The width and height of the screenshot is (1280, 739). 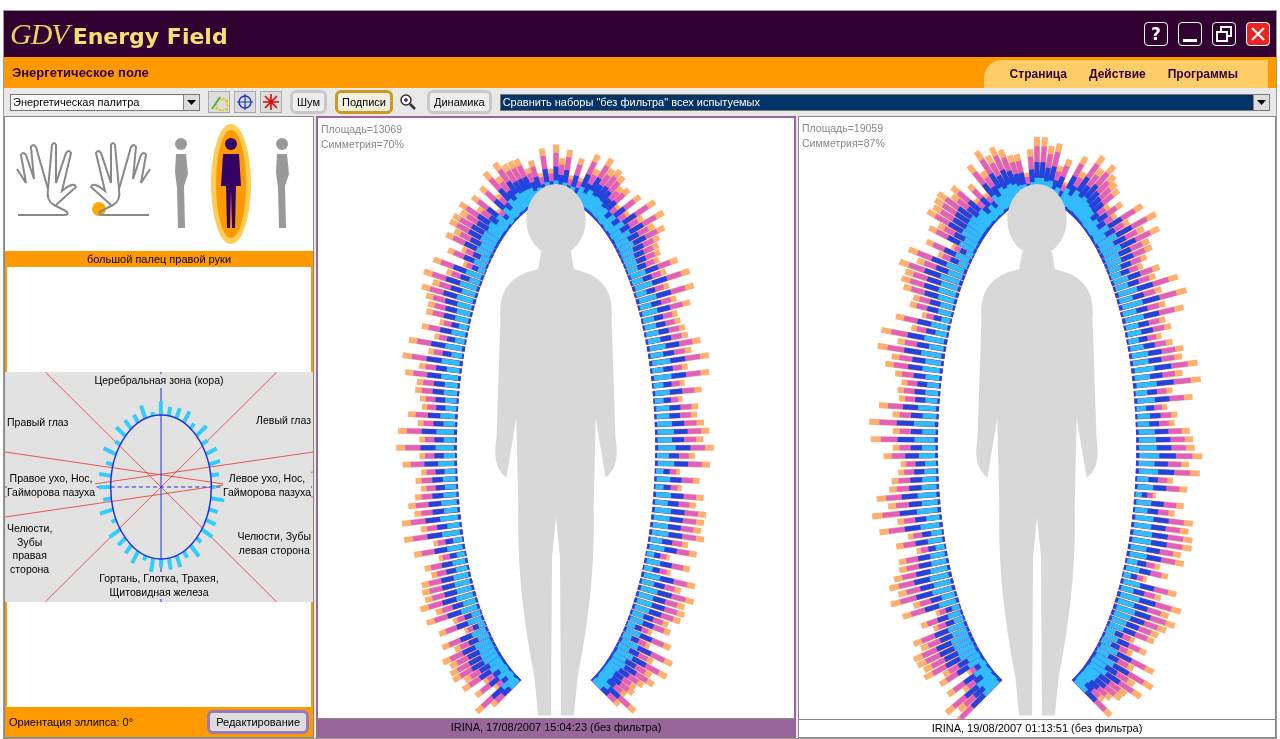 I want to click on toolbar-button: Динамика, so click(x=459, y=102).